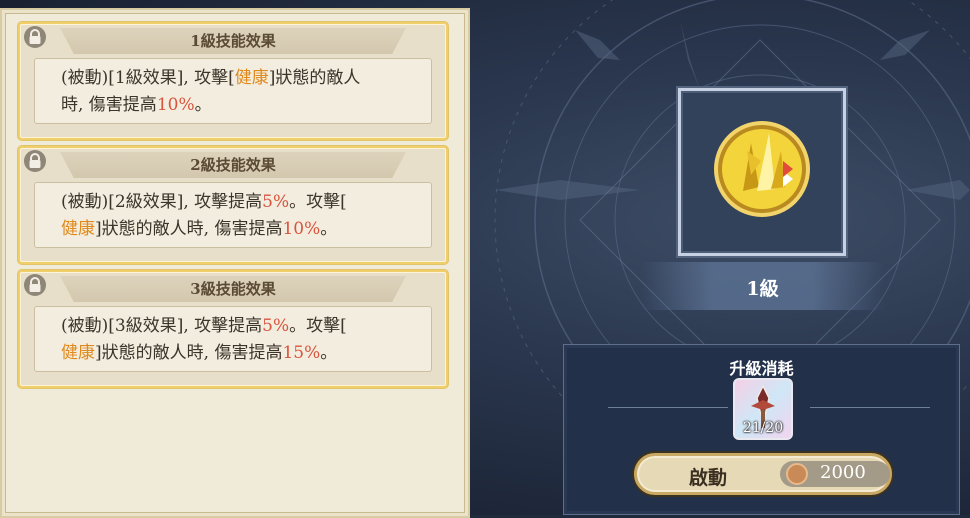 Image resolution: width=970 pixels, height=518 pixels. What do you see at coordinates (109, 105) in the screenshot?
I see `description-text: 時, 傷害提高` at bounding box center [109, 105].